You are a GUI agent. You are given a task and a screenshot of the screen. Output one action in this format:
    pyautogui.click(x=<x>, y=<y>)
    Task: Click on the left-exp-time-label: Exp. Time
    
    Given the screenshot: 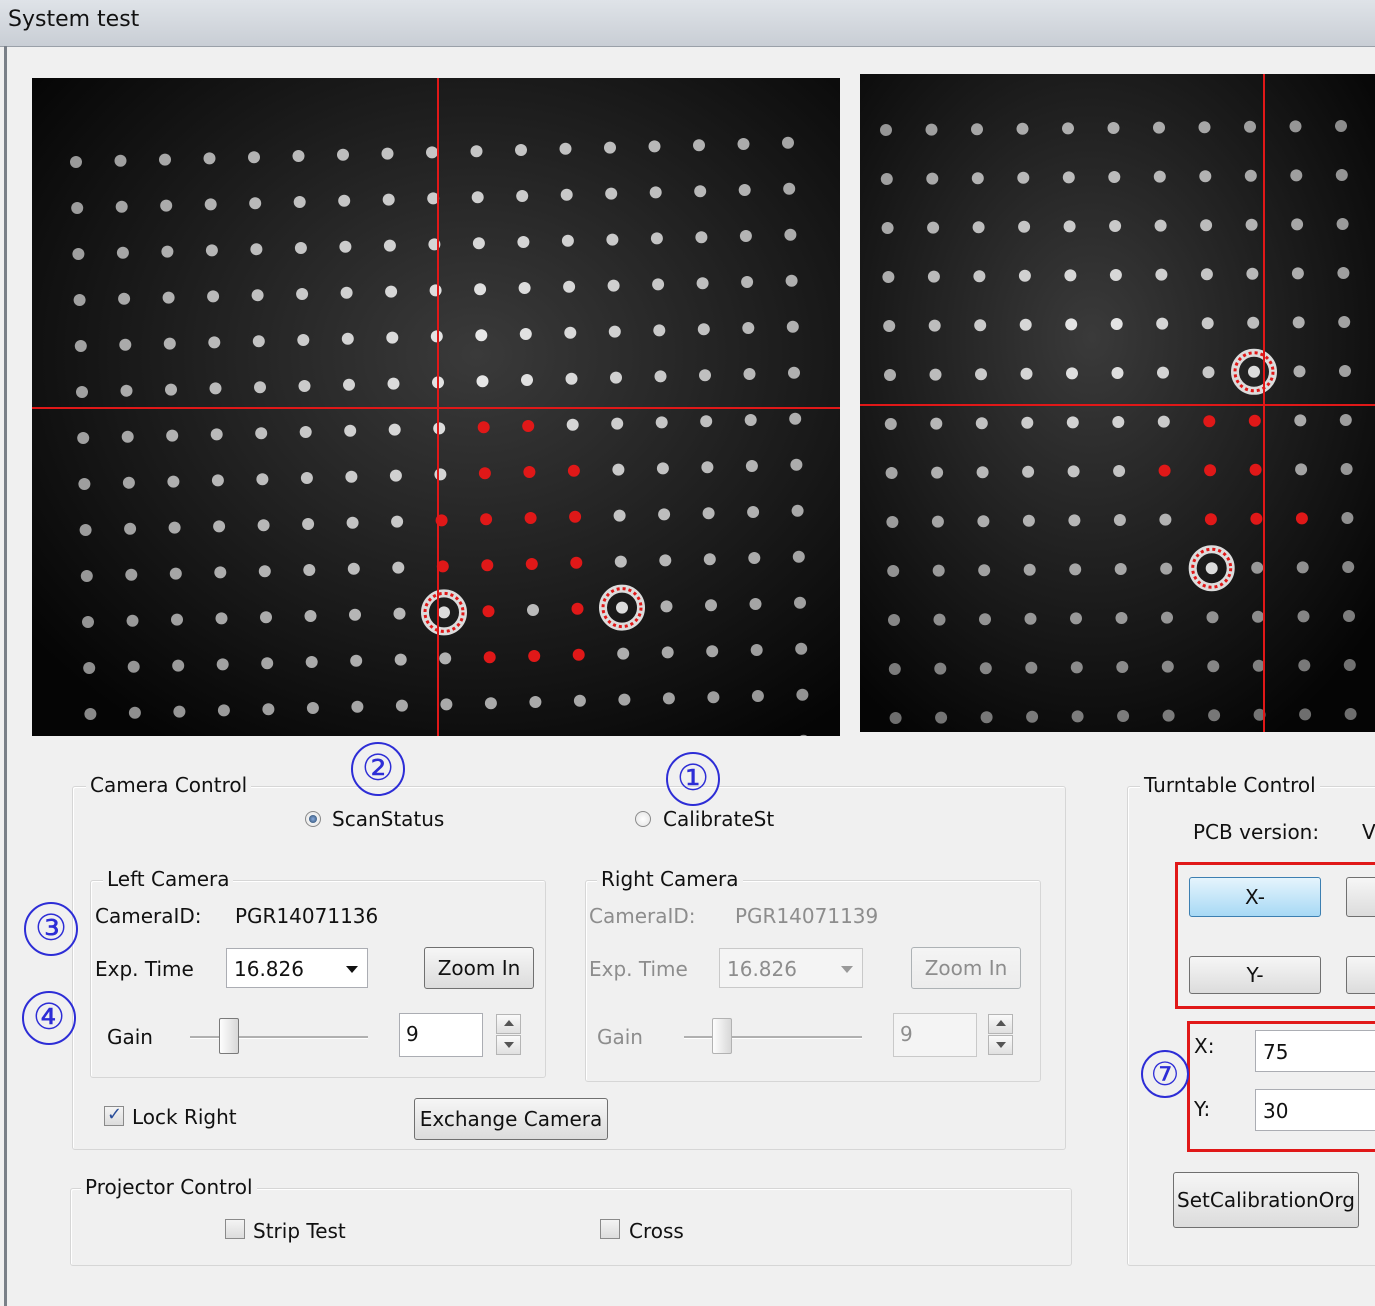 What is the action you would take?
    pyautogui.click(x=144, y=969)
    